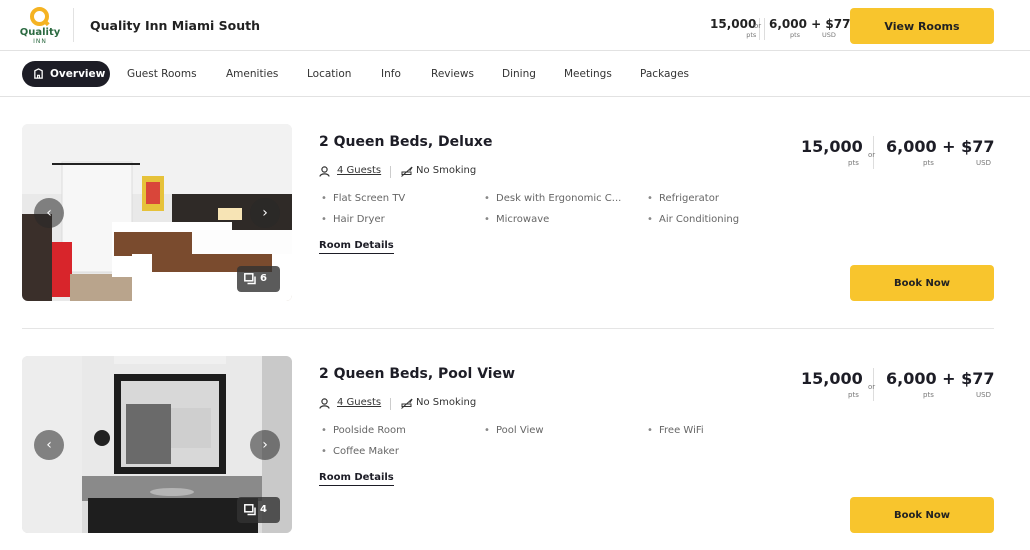  Describe the element at coordinates (258, 279) in the screenshot. I see `photo-count-badge: 6` at that location.